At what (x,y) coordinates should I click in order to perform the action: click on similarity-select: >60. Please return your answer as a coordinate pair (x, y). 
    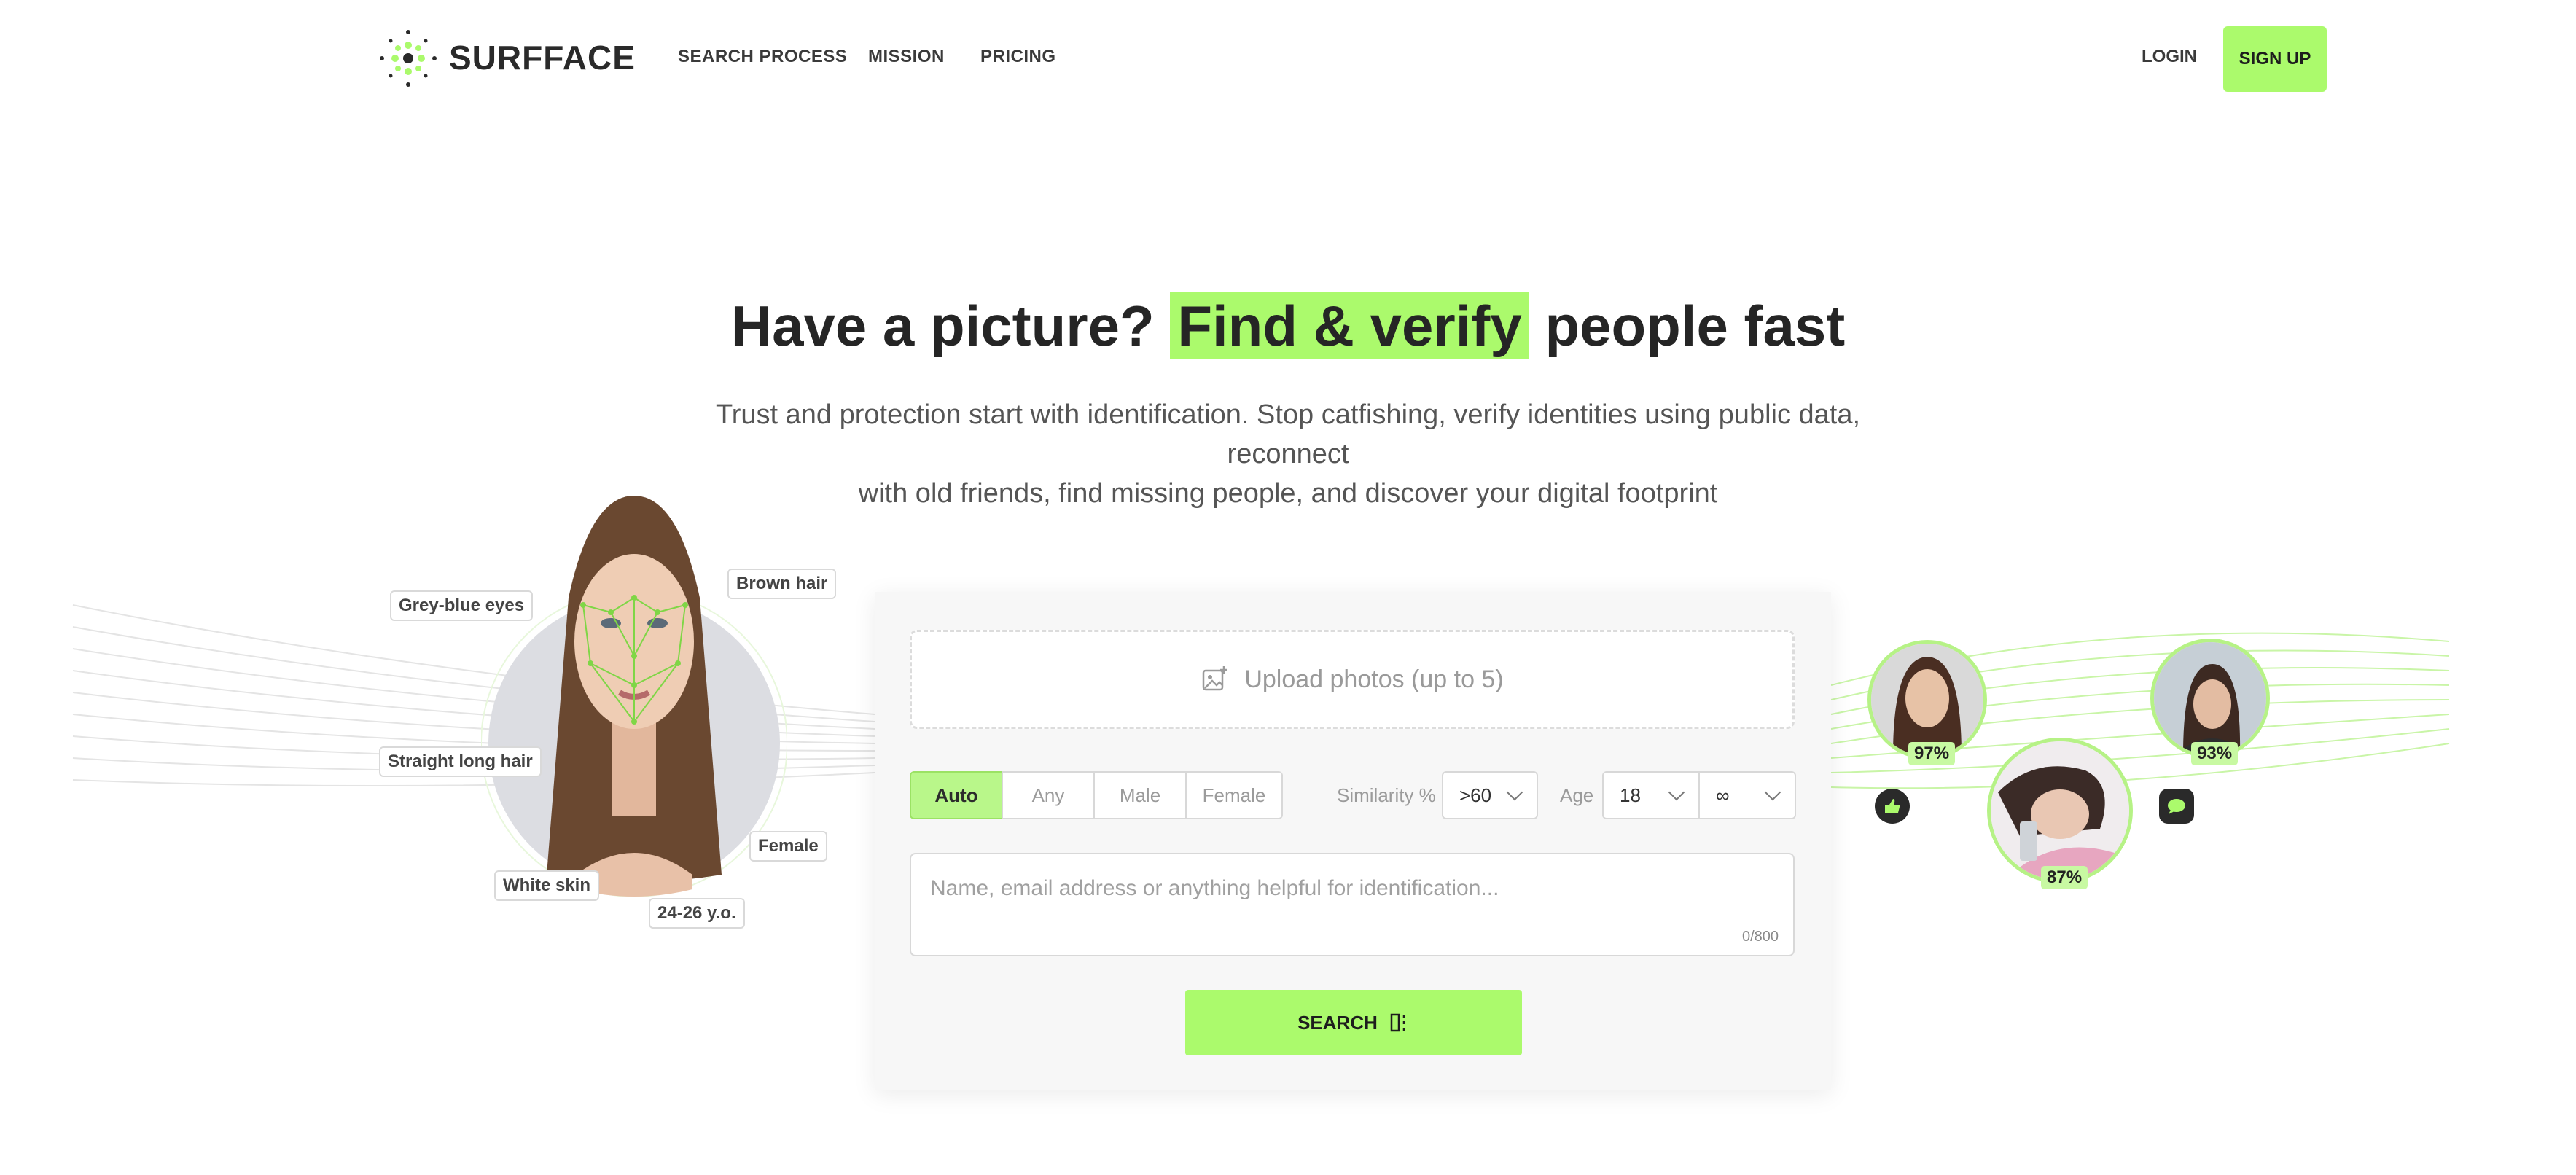
    Looking at the image, I should click on (1490, 795).